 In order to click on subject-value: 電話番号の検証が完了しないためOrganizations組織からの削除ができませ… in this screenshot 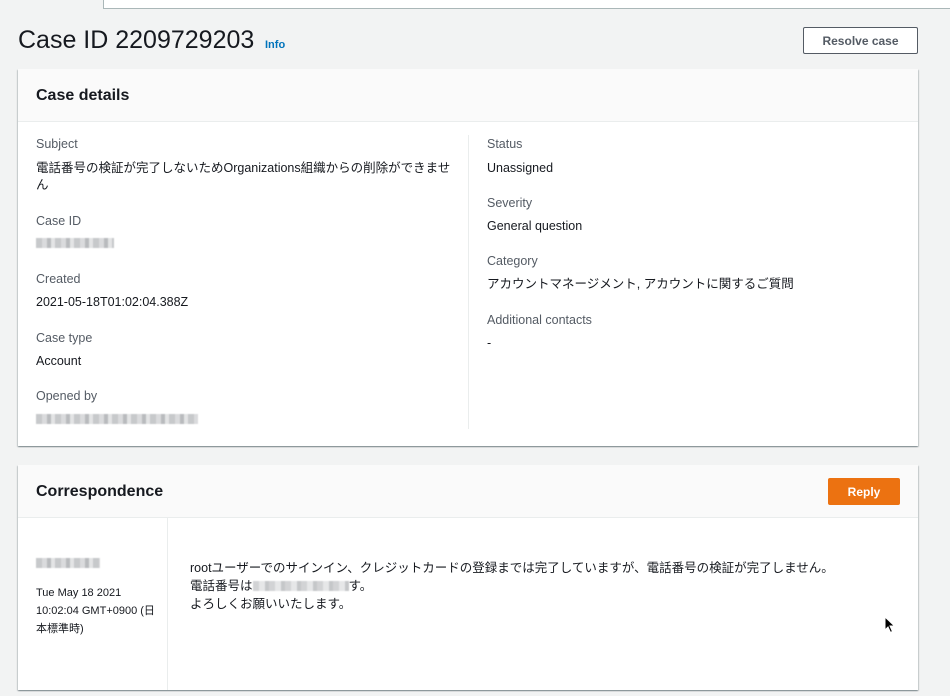, I will do `click(243, 176)`.